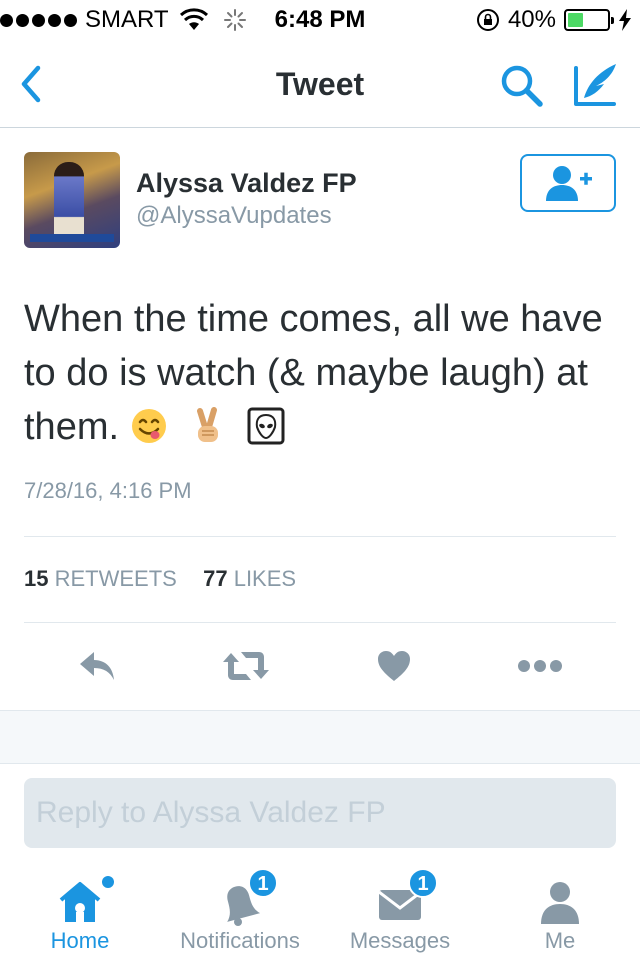  Describe the element at coordinates (560, 903) in the screenshot. I see `person-icon` at that location.